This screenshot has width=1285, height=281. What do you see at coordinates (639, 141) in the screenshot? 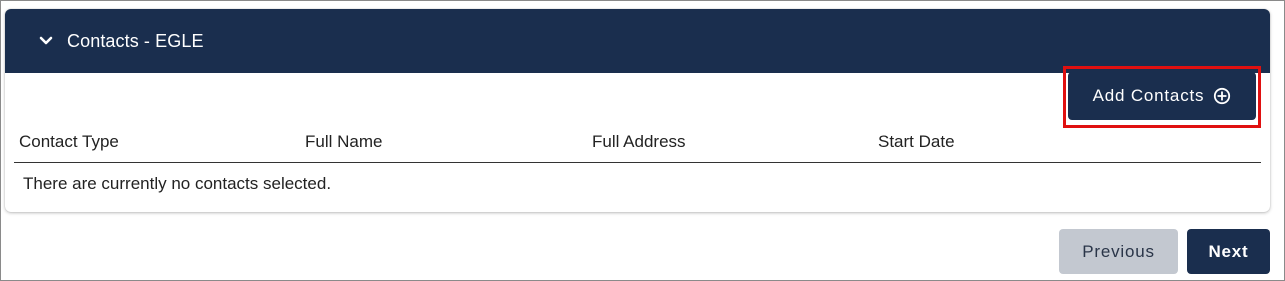
I see `column-header-full-address: Full Address` at bounding box center [639, 141].